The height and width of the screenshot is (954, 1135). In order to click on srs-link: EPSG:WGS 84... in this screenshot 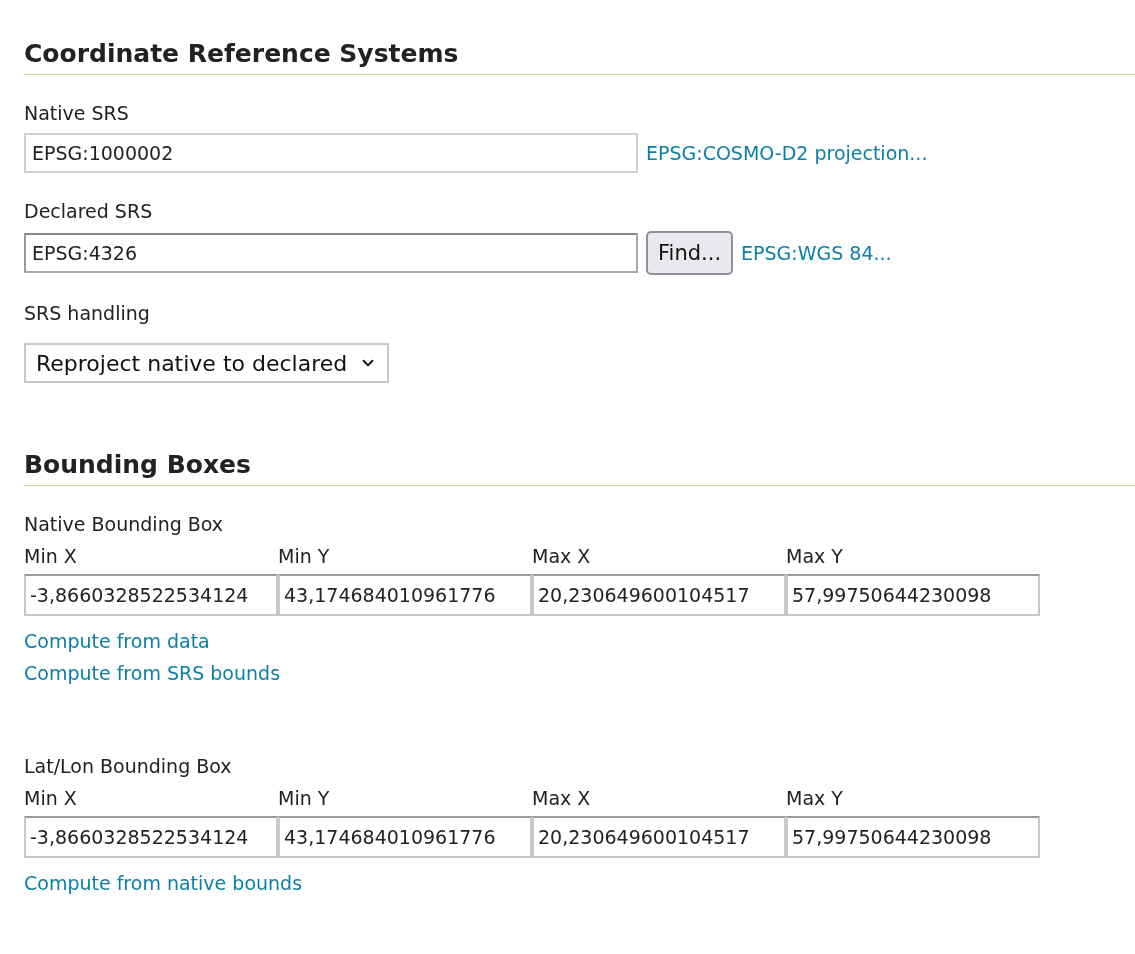, I will do `click(816, 253)`.